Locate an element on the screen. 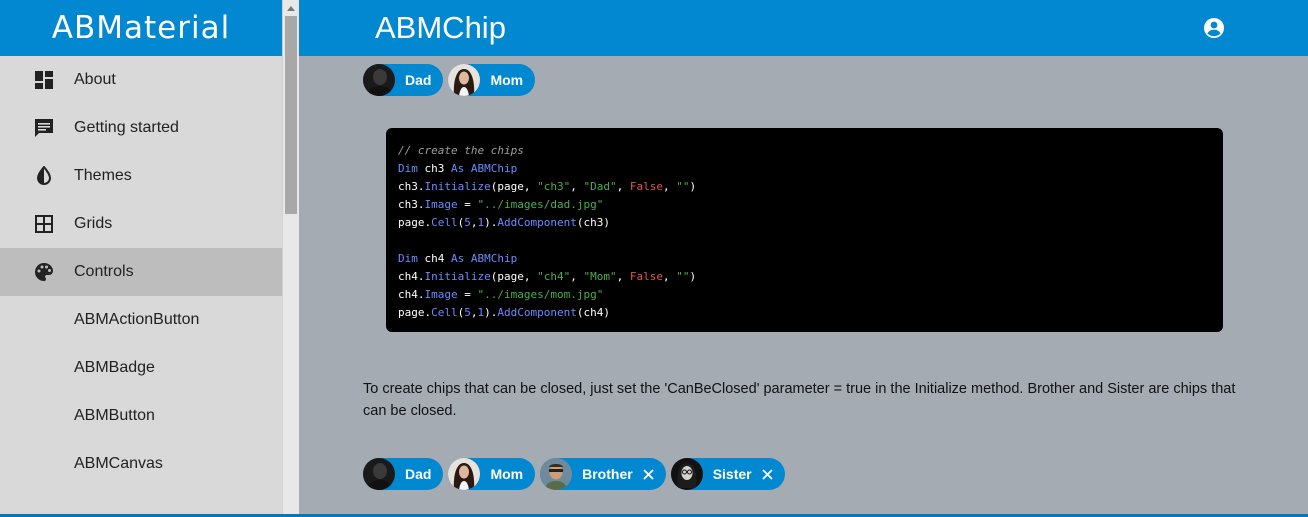  code-token: (ch3) is located at coordinates (593, 222).